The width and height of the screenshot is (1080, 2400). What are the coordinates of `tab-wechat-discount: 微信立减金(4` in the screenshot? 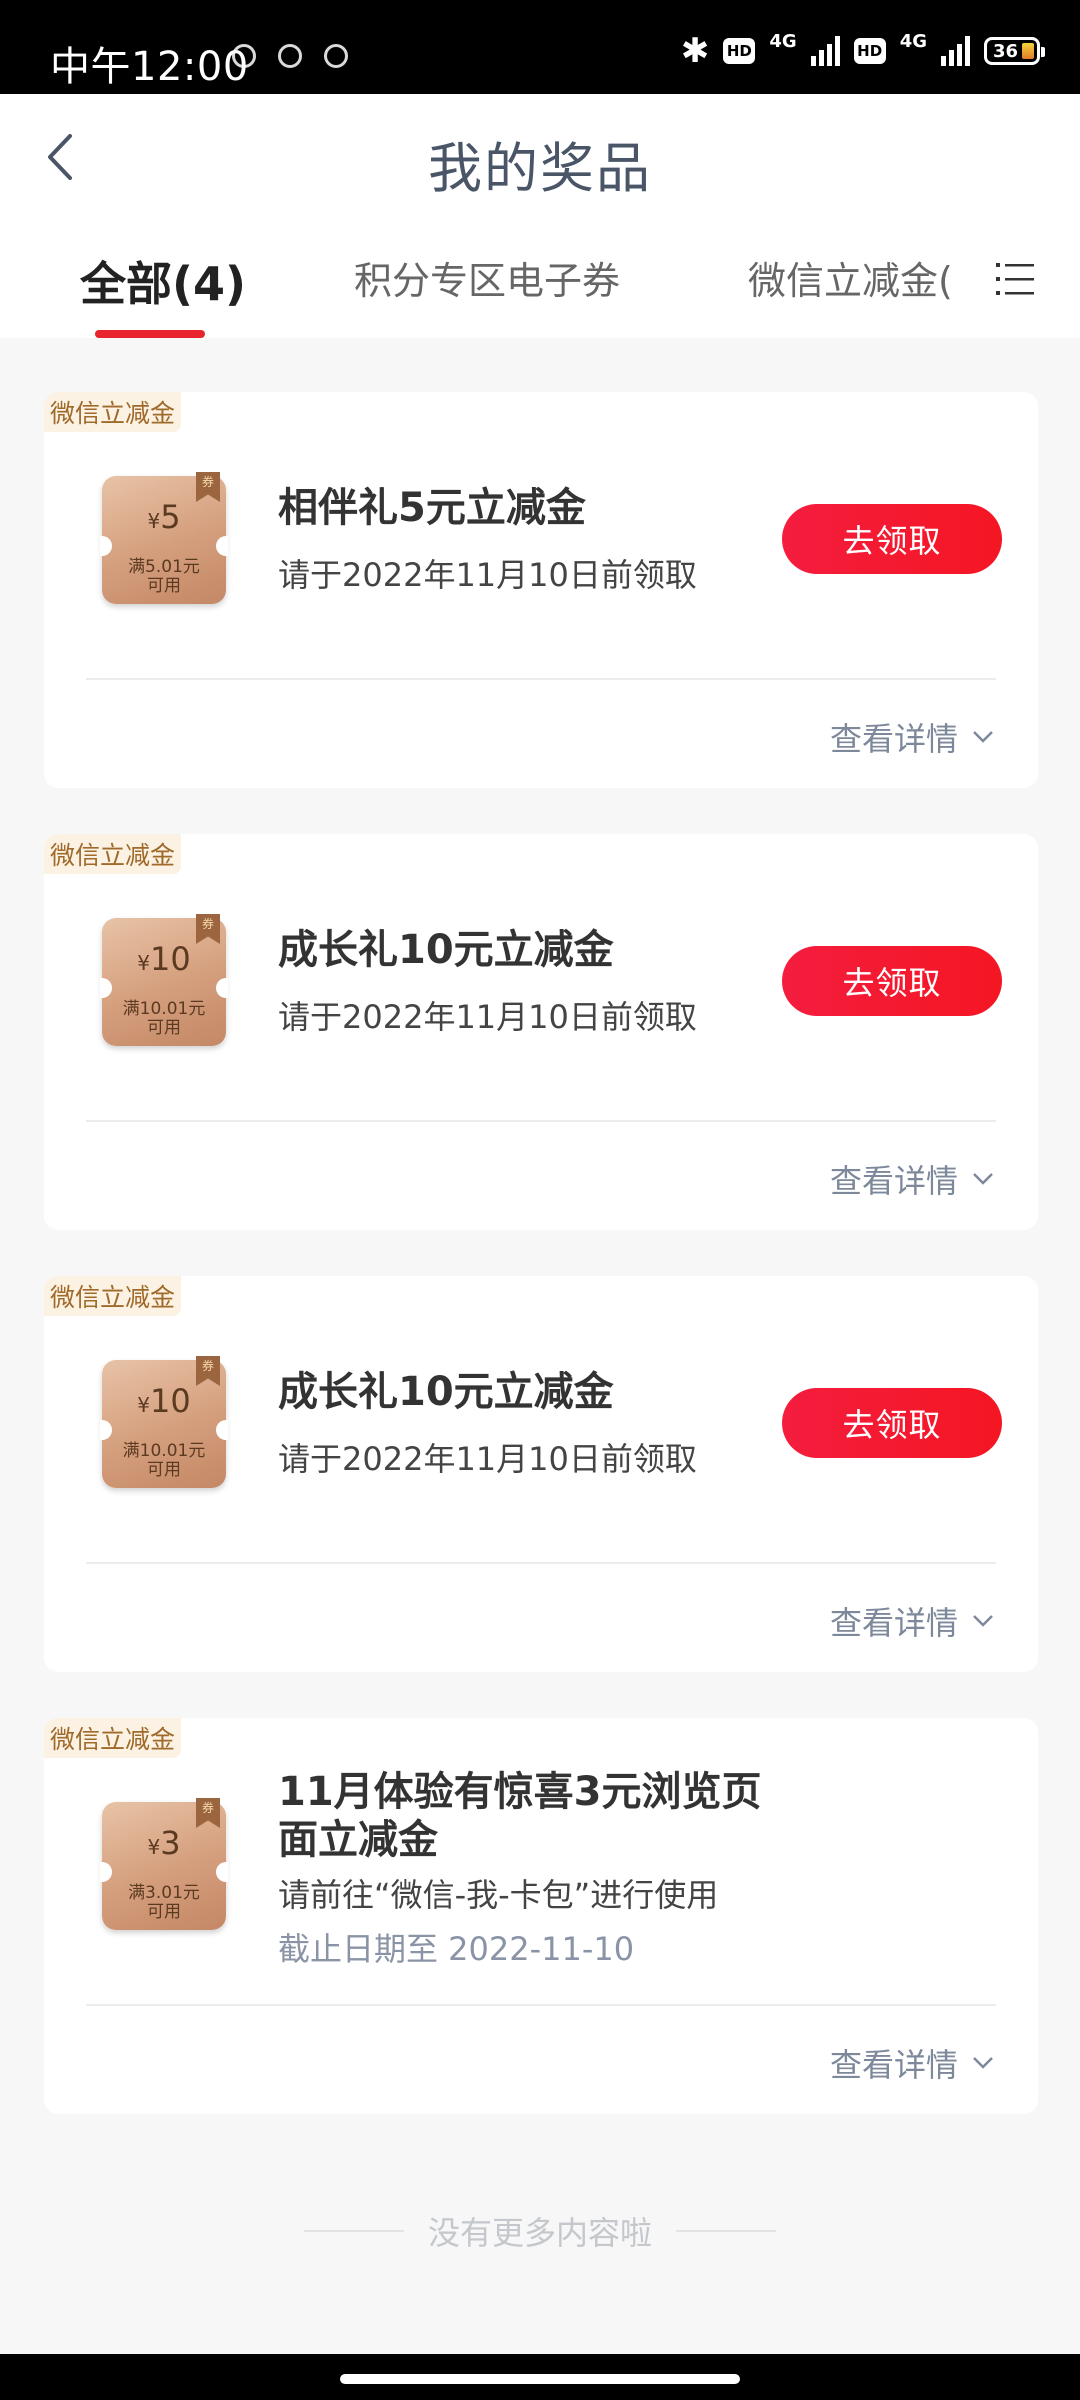 It's located at (849, 277).